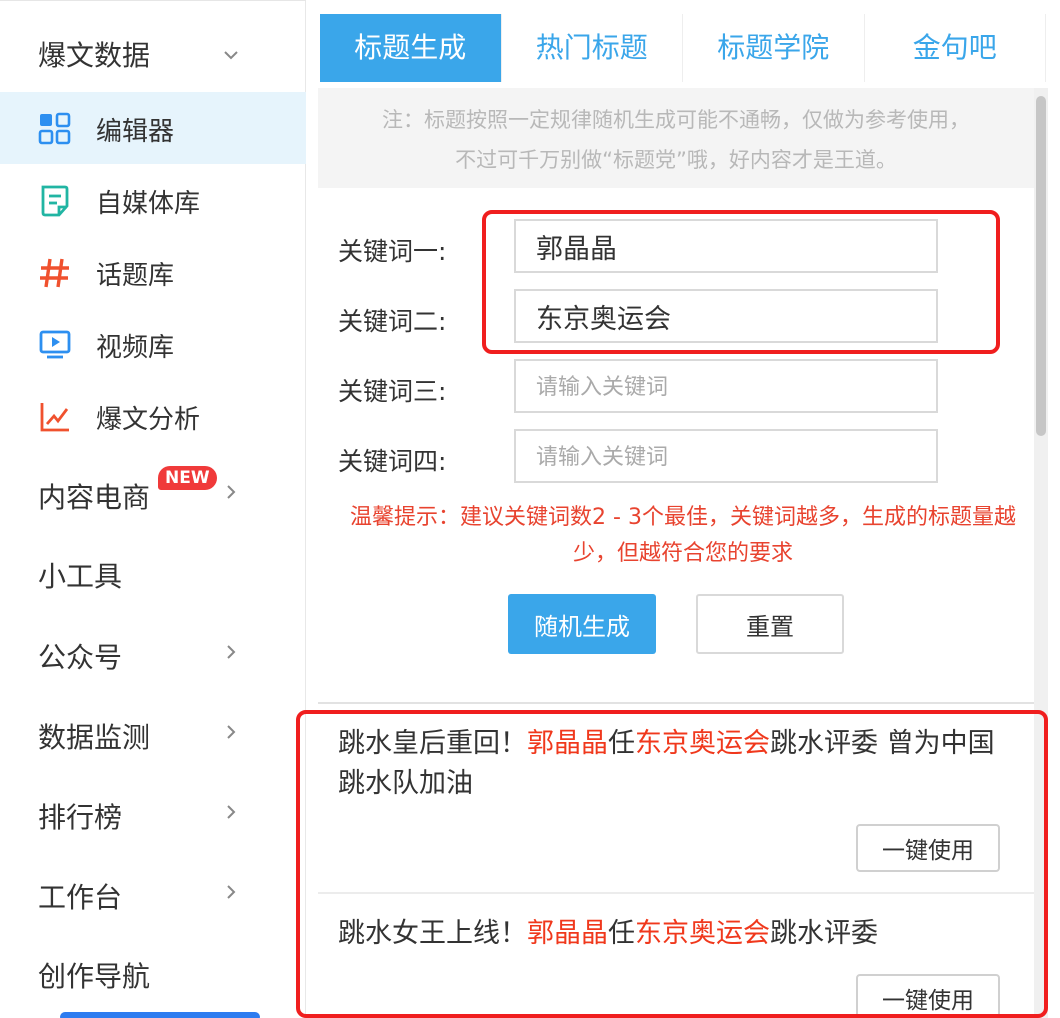 Image resolution: width=1060 pixels, height=1018 pixels. Describe the element at coordinates (231, 55) in the screenshot. I see `chevron-down-icon` at that location.